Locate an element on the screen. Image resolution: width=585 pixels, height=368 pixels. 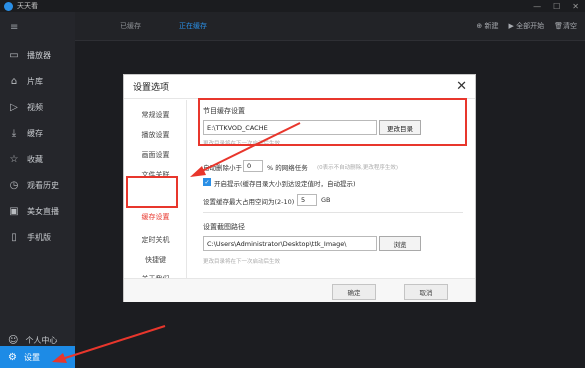
sidebar-item-label: 美女直播 is located at coordinates (43, 211).